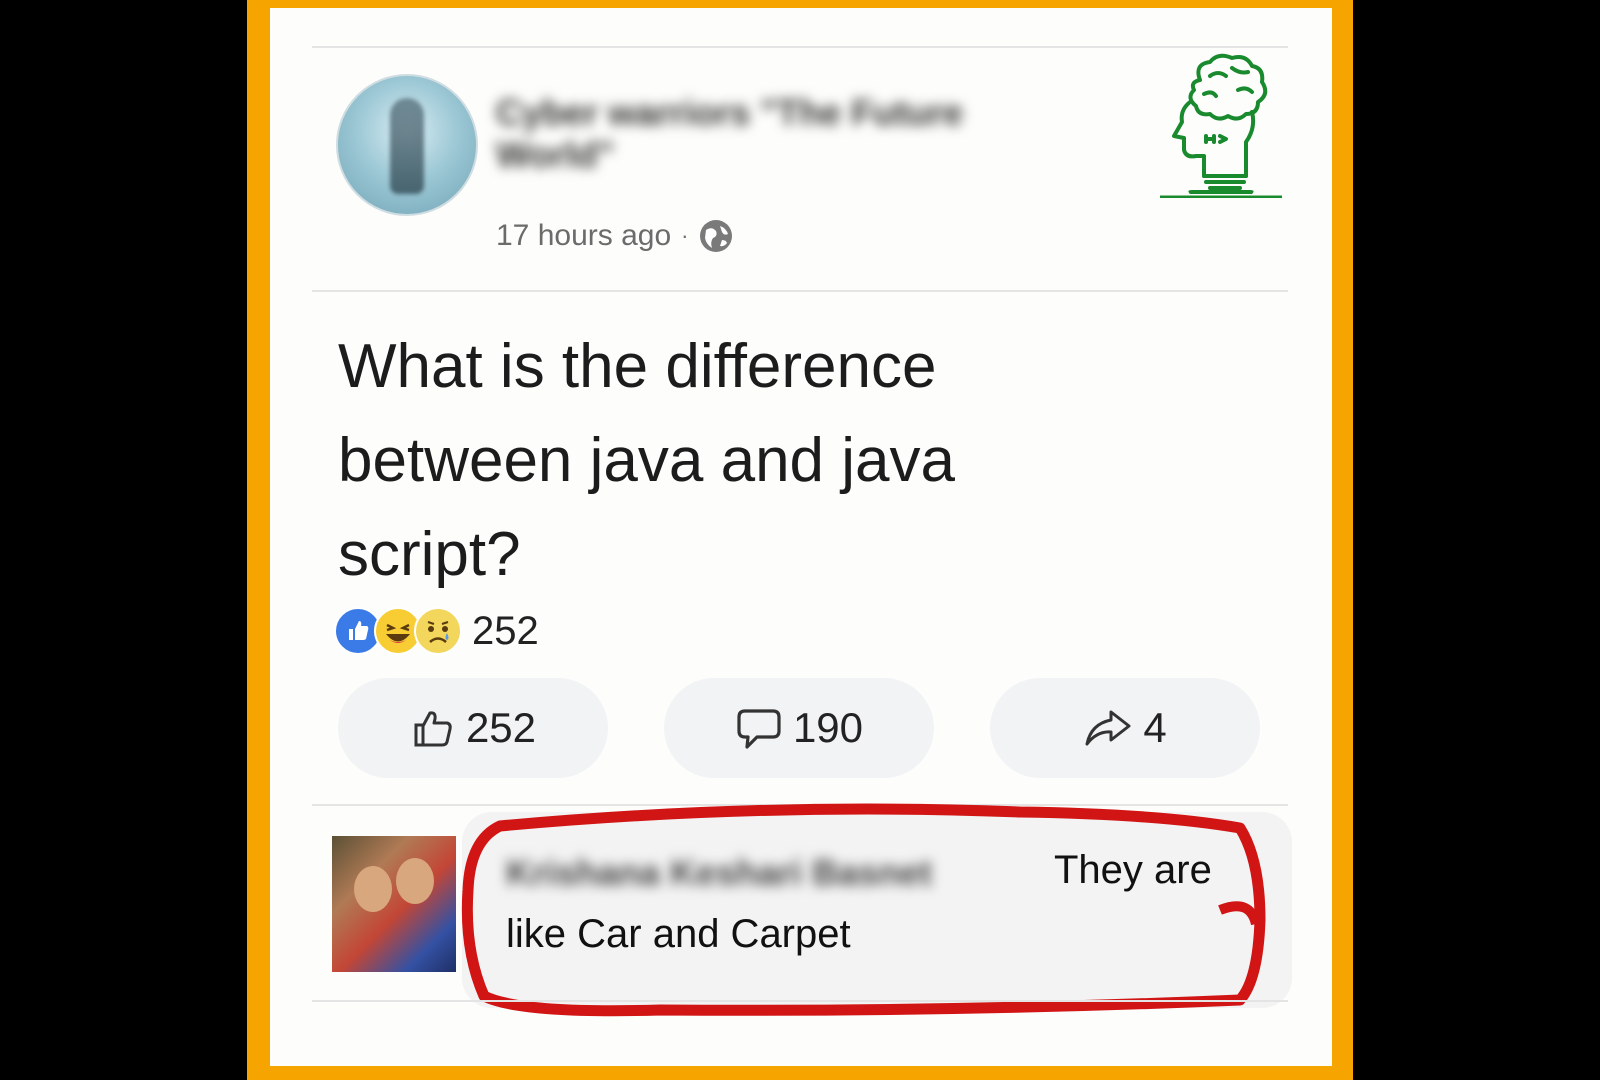  What do you see at coordinates (800, 1001) in the screenshot?
I see `divider-bottom` at bounding box center [800, 1001].